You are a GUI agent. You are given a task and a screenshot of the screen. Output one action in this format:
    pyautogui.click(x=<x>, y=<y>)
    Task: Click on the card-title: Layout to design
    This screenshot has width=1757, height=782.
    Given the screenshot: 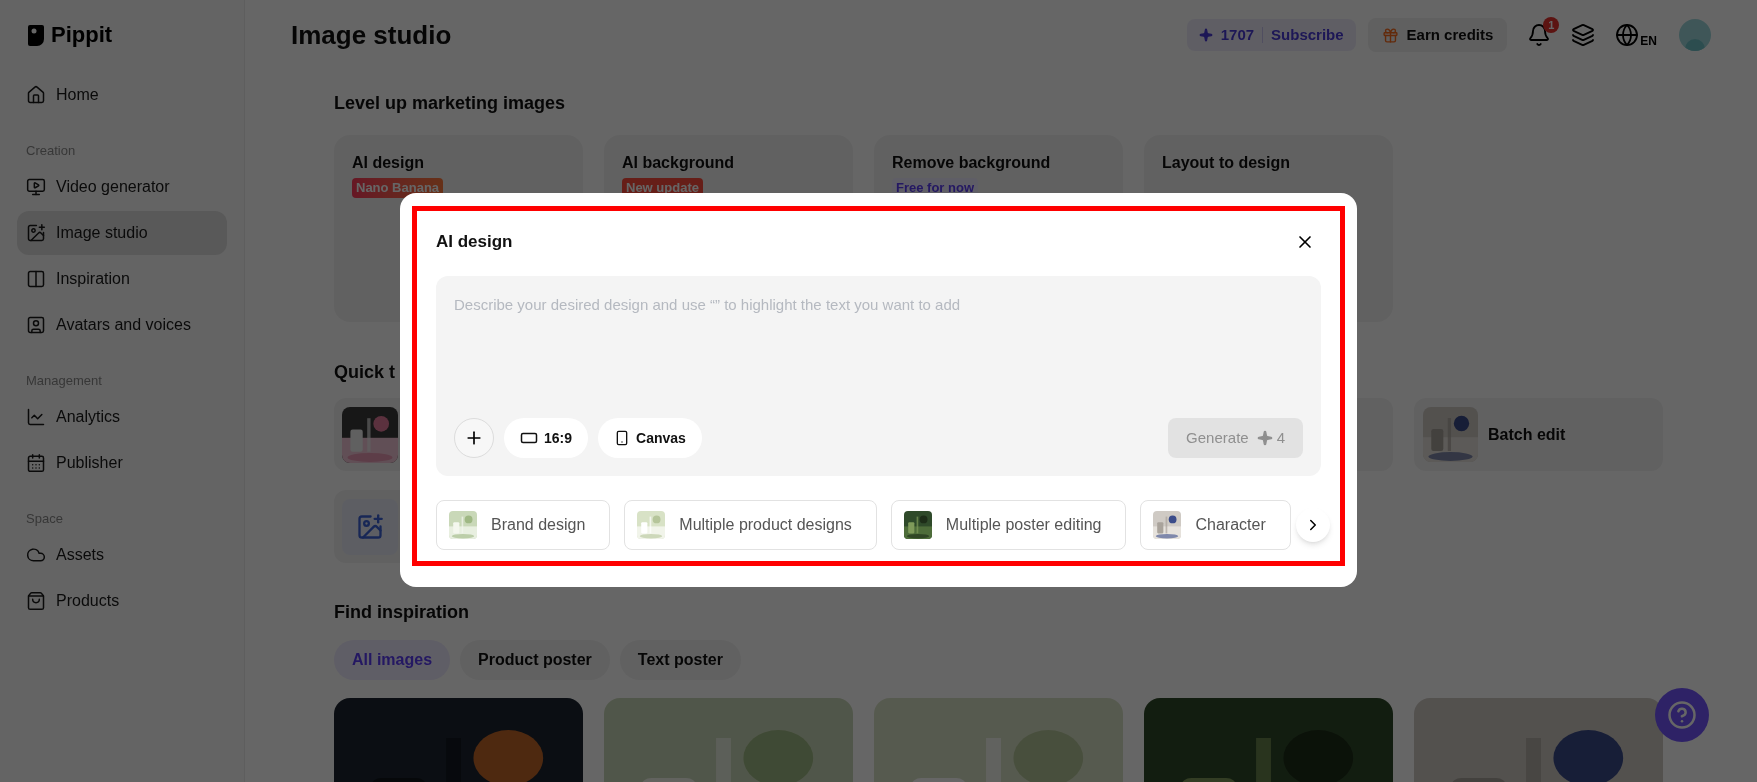 What is the action you would take?
    pyautogui.click(x=1226, y=163)
    